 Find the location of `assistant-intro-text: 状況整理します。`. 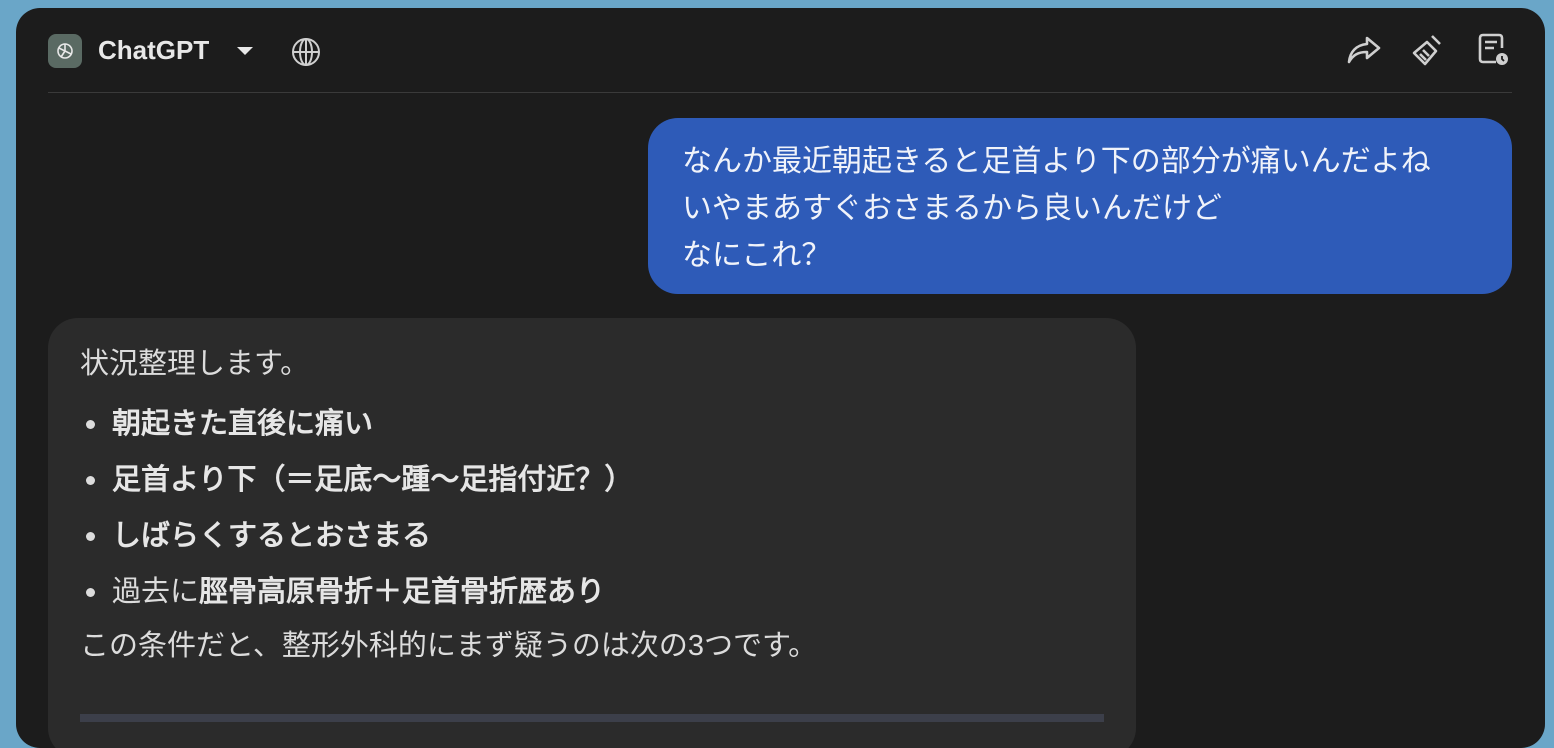

assistant-intro-text: 状況整理します。 is located at coordinates (195, 364).